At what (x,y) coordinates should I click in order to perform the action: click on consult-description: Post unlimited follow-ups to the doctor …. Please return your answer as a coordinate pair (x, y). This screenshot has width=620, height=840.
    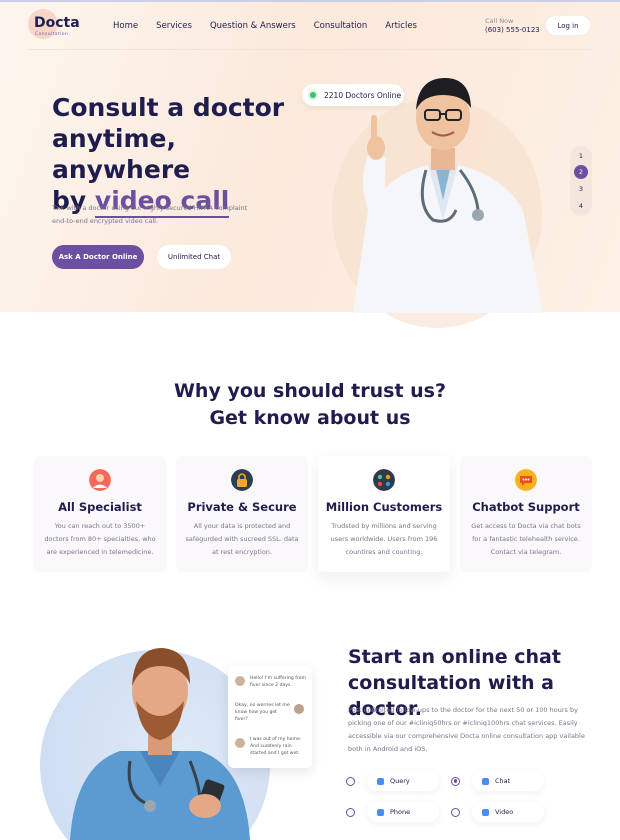
    Looking at the image, I should click on (466, 729).